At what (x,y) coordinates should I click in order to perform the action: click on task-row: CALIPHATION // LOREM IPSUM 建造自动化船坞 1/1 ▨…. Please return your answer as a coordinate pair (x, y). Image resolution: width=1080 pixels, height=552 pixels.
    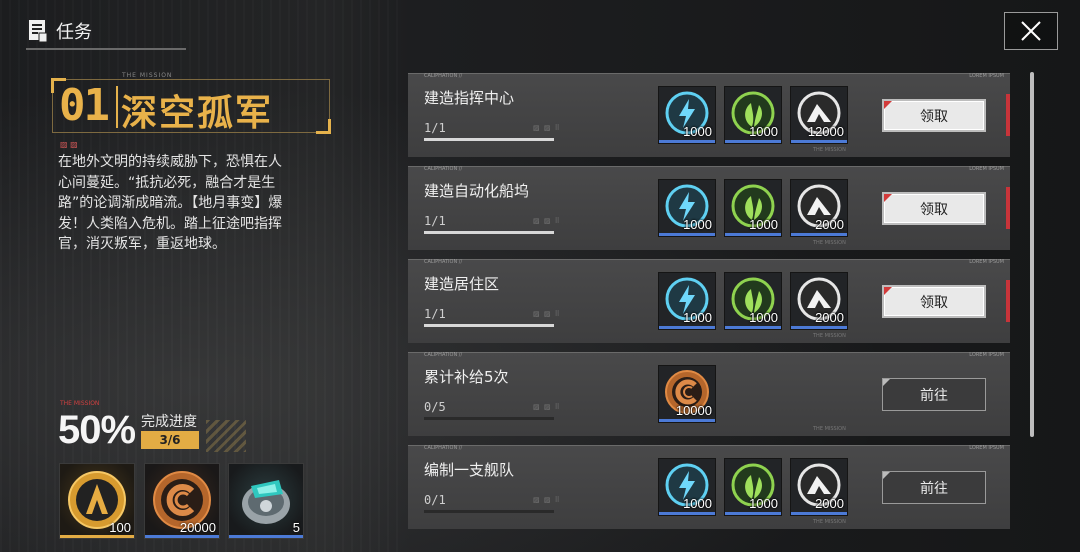
    Looking at the image, I should click on (709, 208).